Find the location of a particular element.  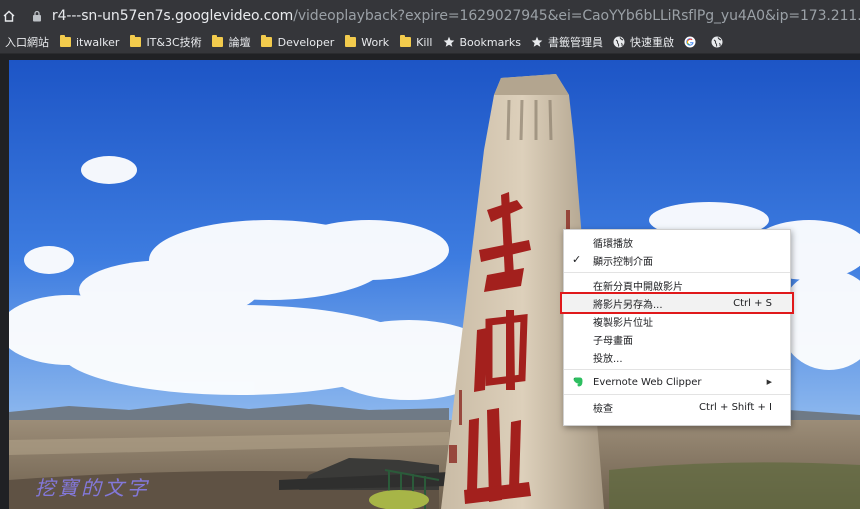

bookmark-folder-kill: Kill is located at coordinates (415, 42).